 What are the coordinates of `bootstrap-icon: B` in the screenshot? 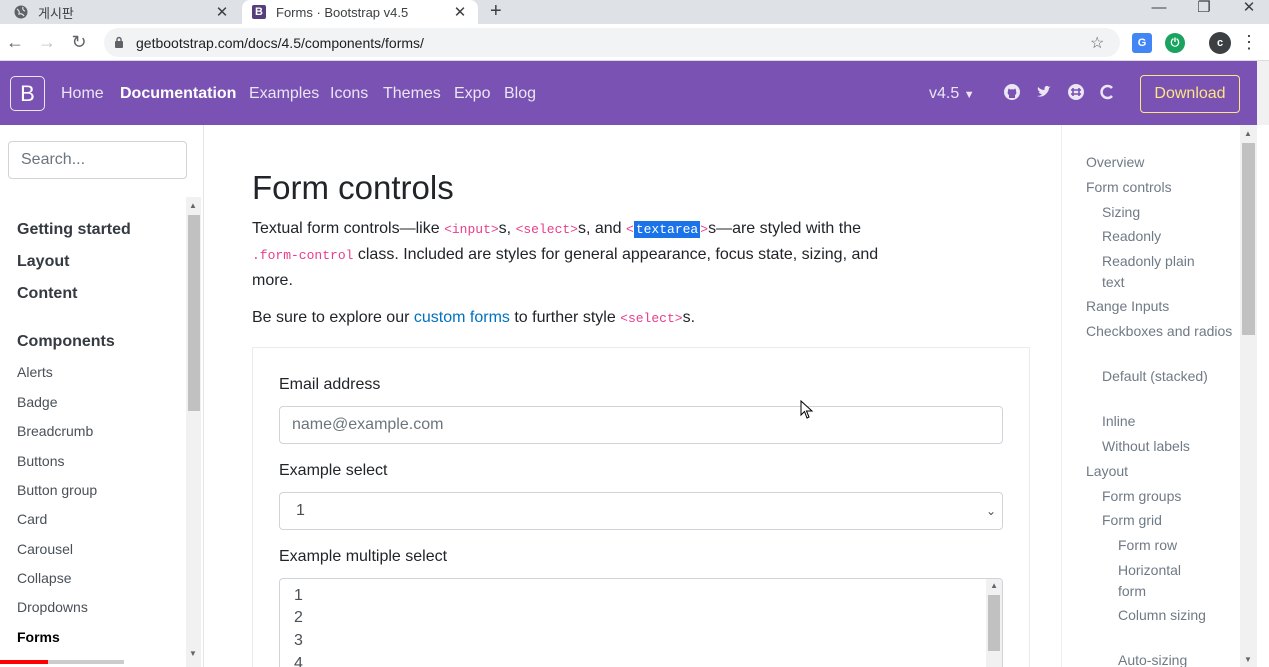 It's located at (259, 12).